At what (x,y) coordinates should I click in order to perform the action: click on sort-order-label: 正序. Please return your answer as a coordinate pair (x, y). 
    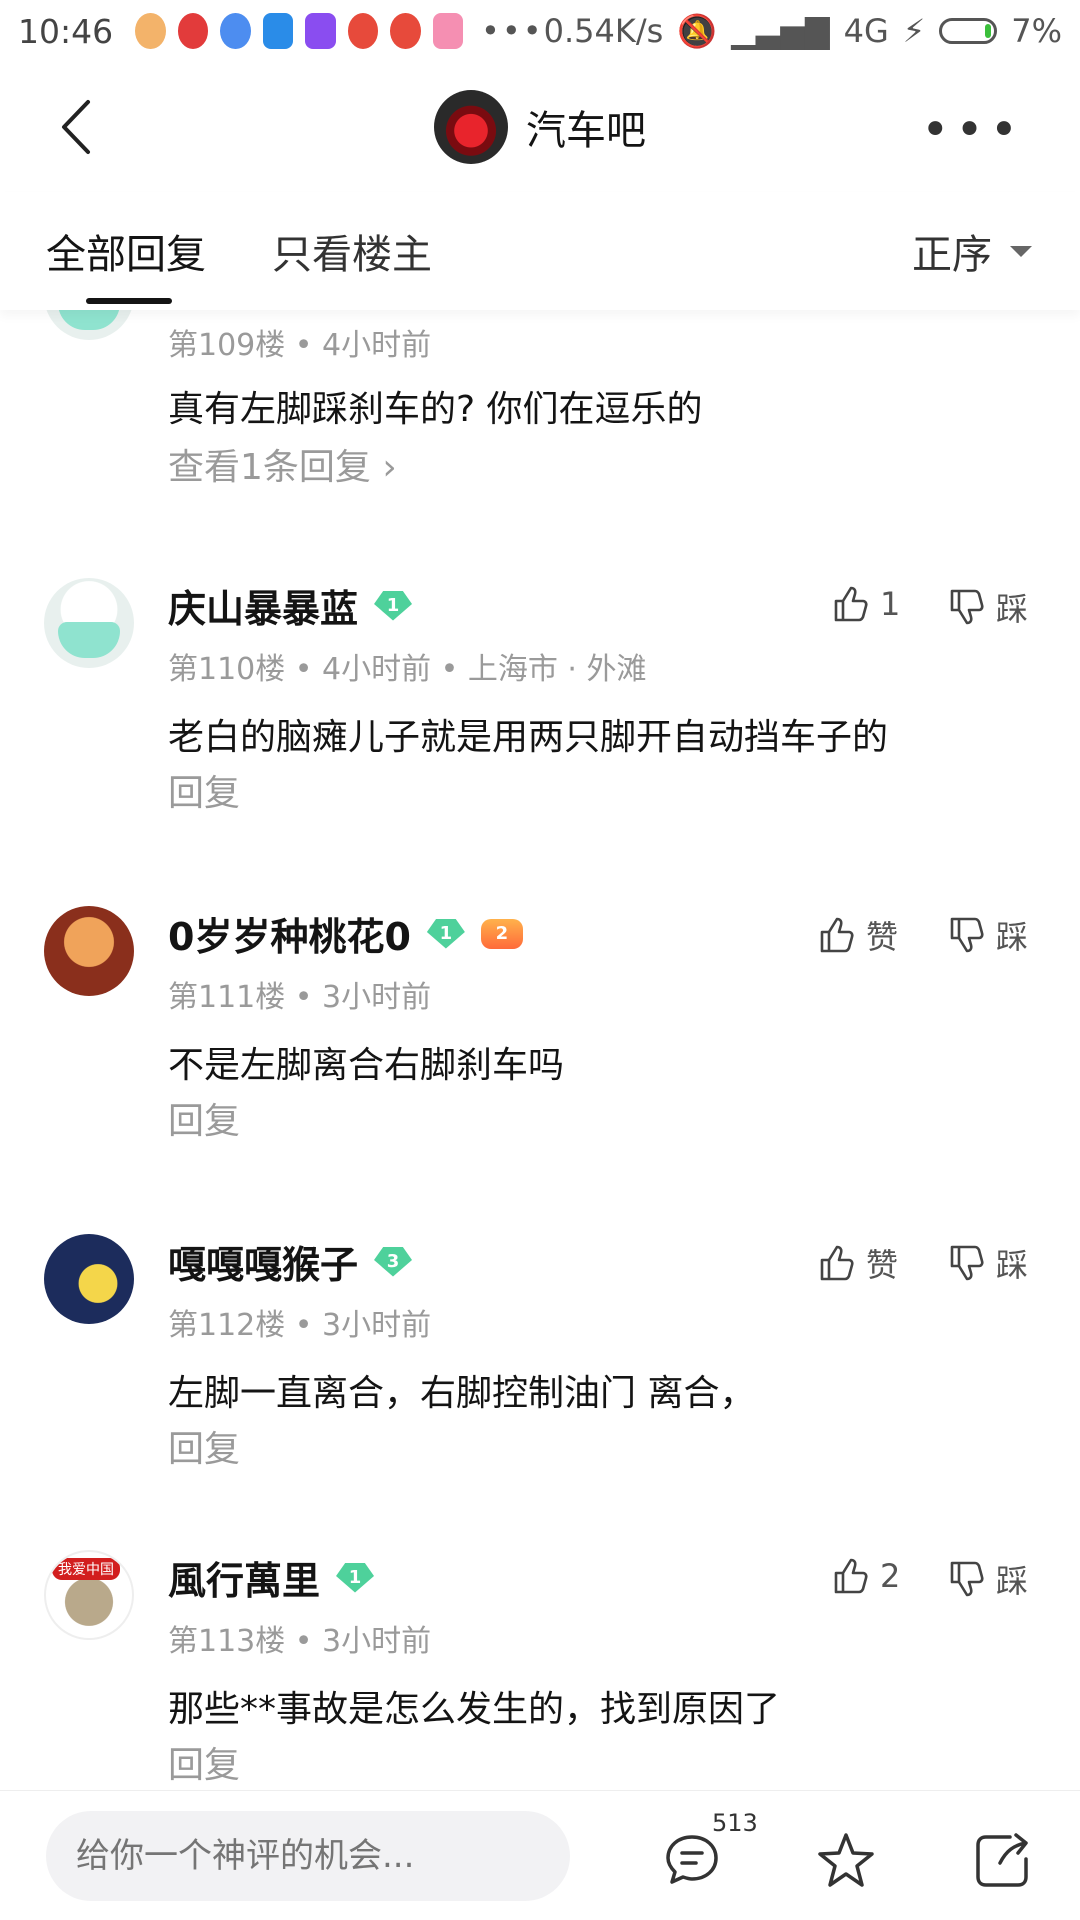
    Looking at the image, I should click on (952, 255).